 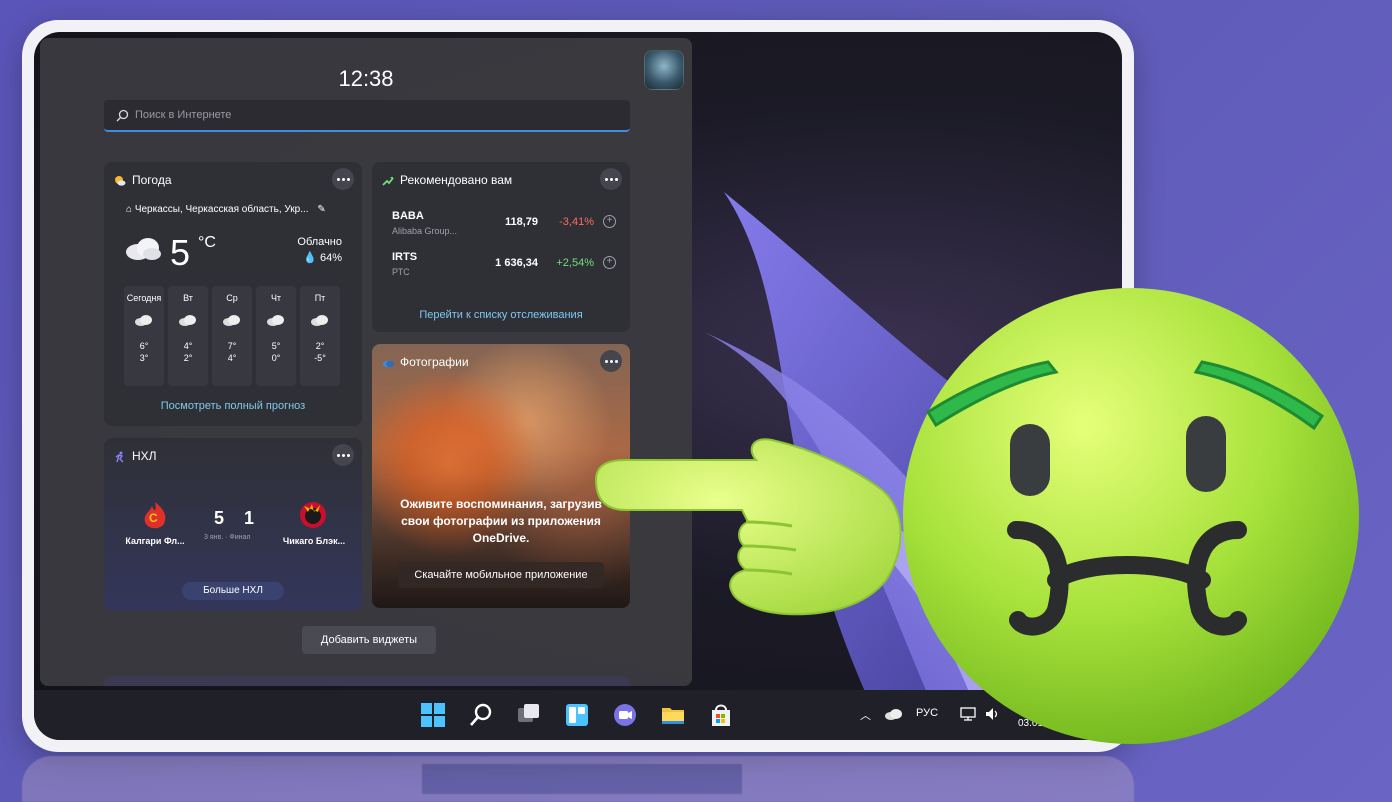 What do you see at coordinates (501, 575) in the screenshot?
I see `download-app-button: Скачайте мобильное приложение` at bounding box center [501, 575].